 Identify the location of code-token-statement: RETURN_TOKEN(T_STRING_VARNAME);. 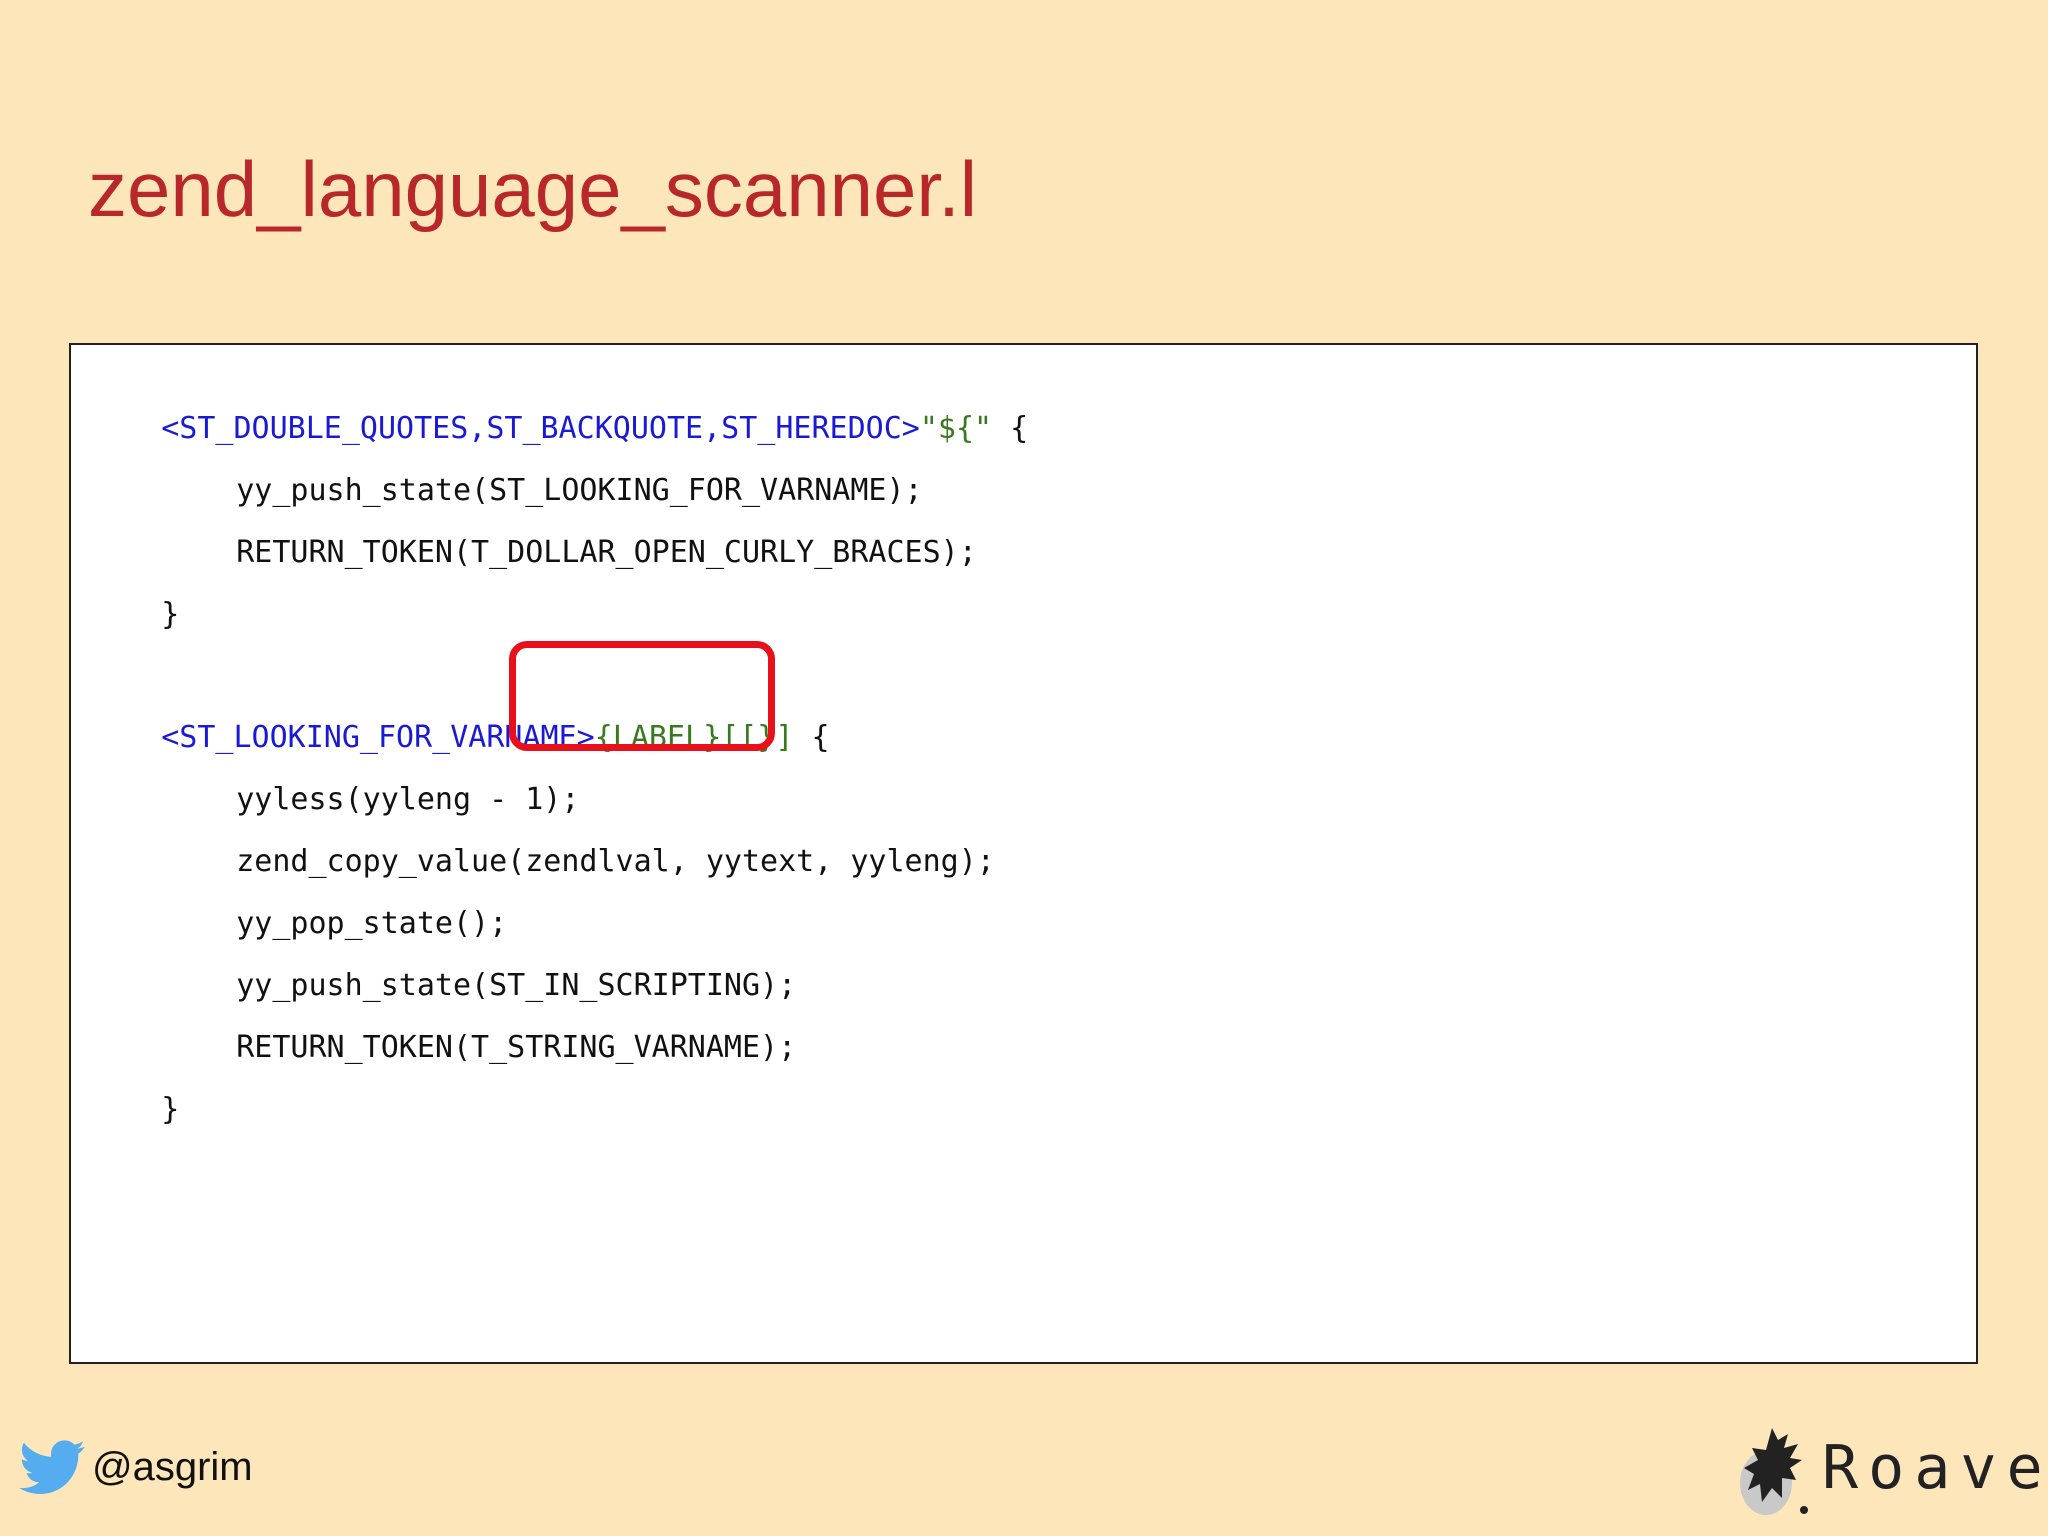
(516, 1047).